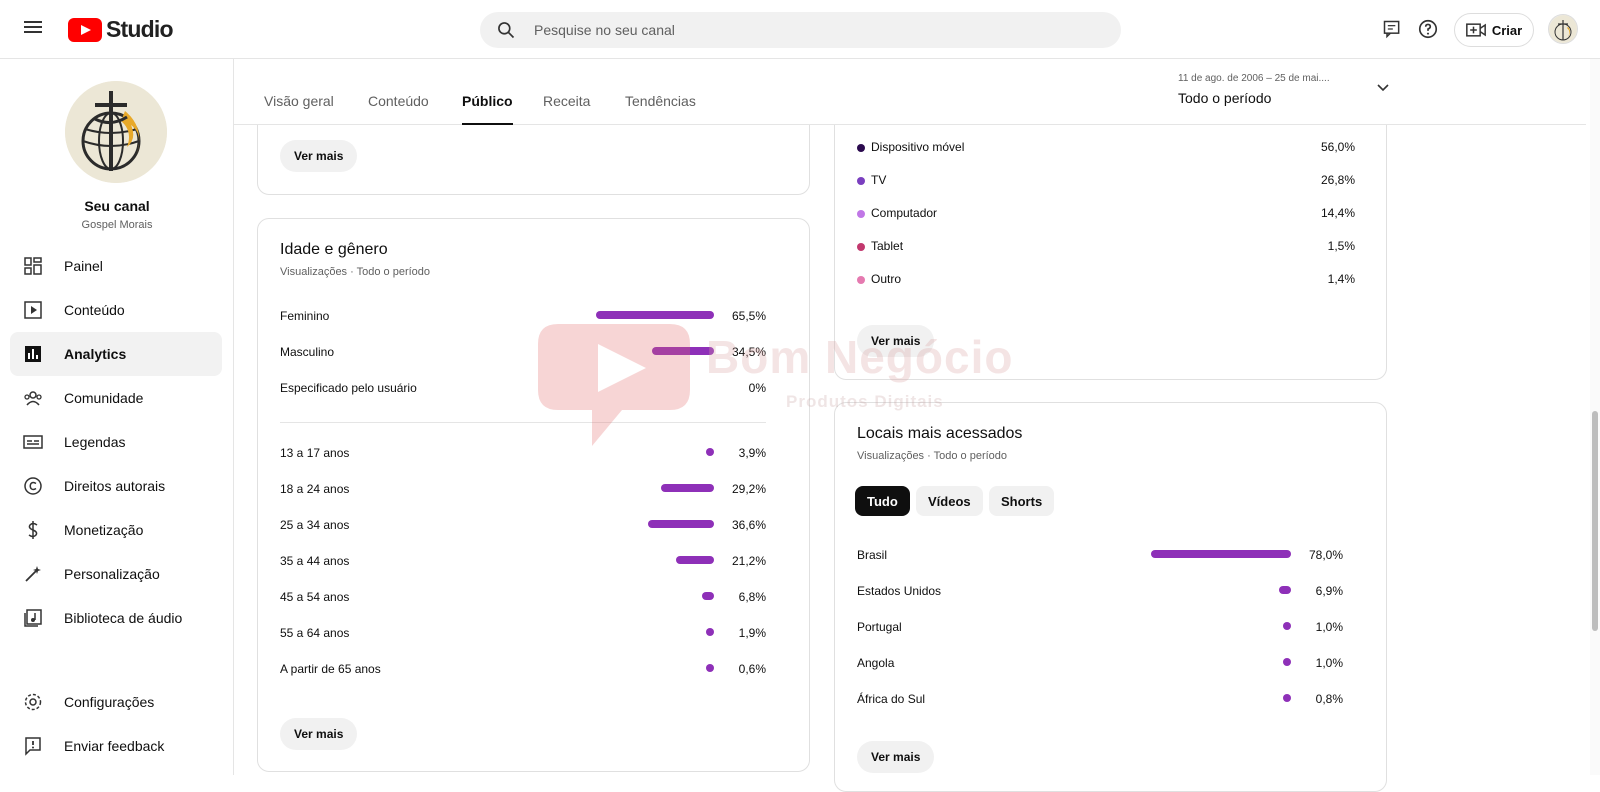 This screenshot has width=1600, height=792. I want to click on gender-row: Especificado pelo usuário 0%, so click(523, 388).